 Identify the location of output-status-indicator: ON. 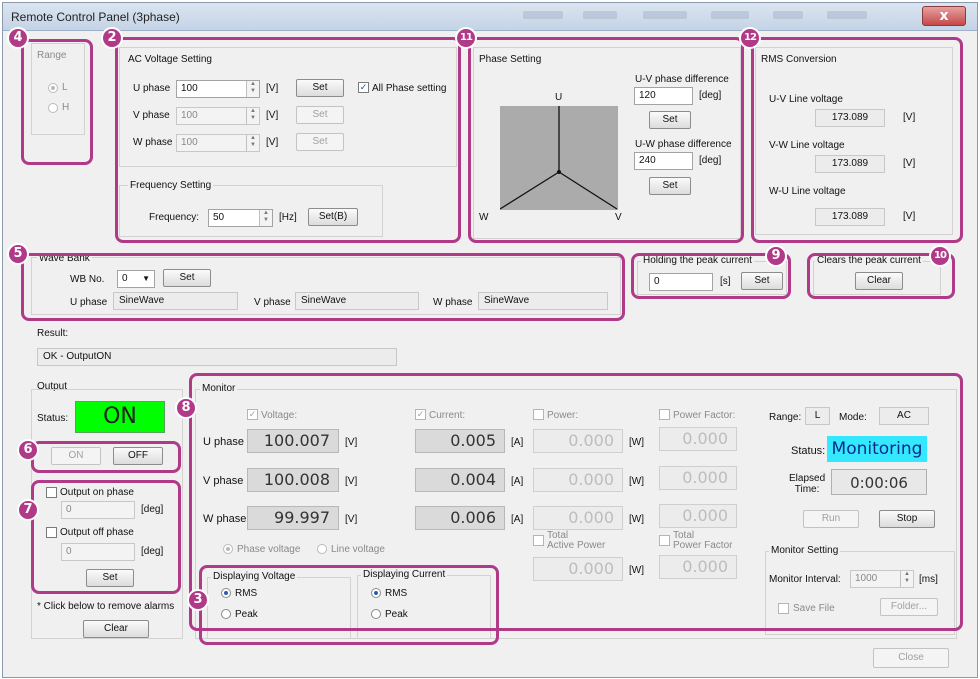
(120, 417).